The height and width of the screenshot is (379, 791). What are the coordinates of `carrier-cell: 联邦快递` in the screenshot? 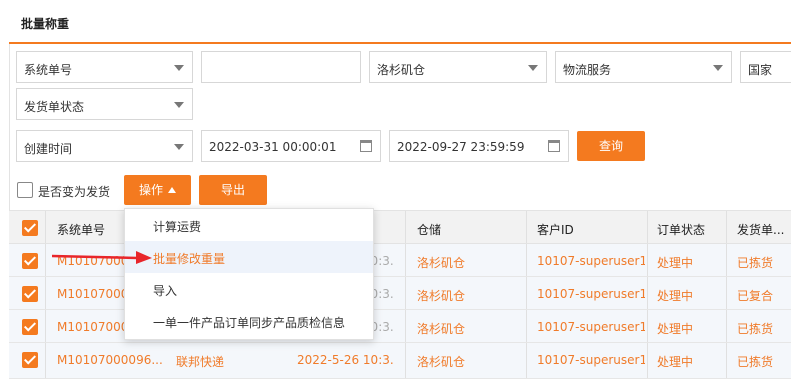 It's located at (200, 362).